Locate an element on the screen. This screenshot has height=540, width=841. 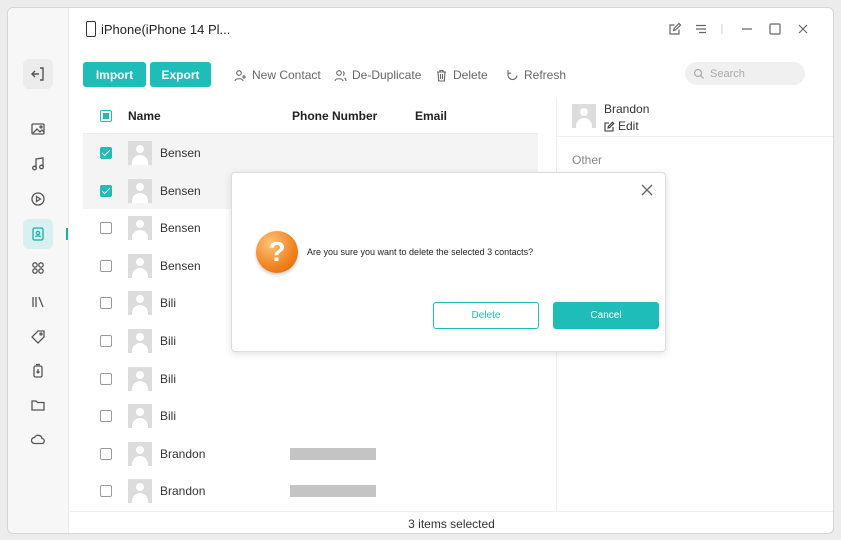
selection-count: 3 items selected is located at coordinates (451, 523).